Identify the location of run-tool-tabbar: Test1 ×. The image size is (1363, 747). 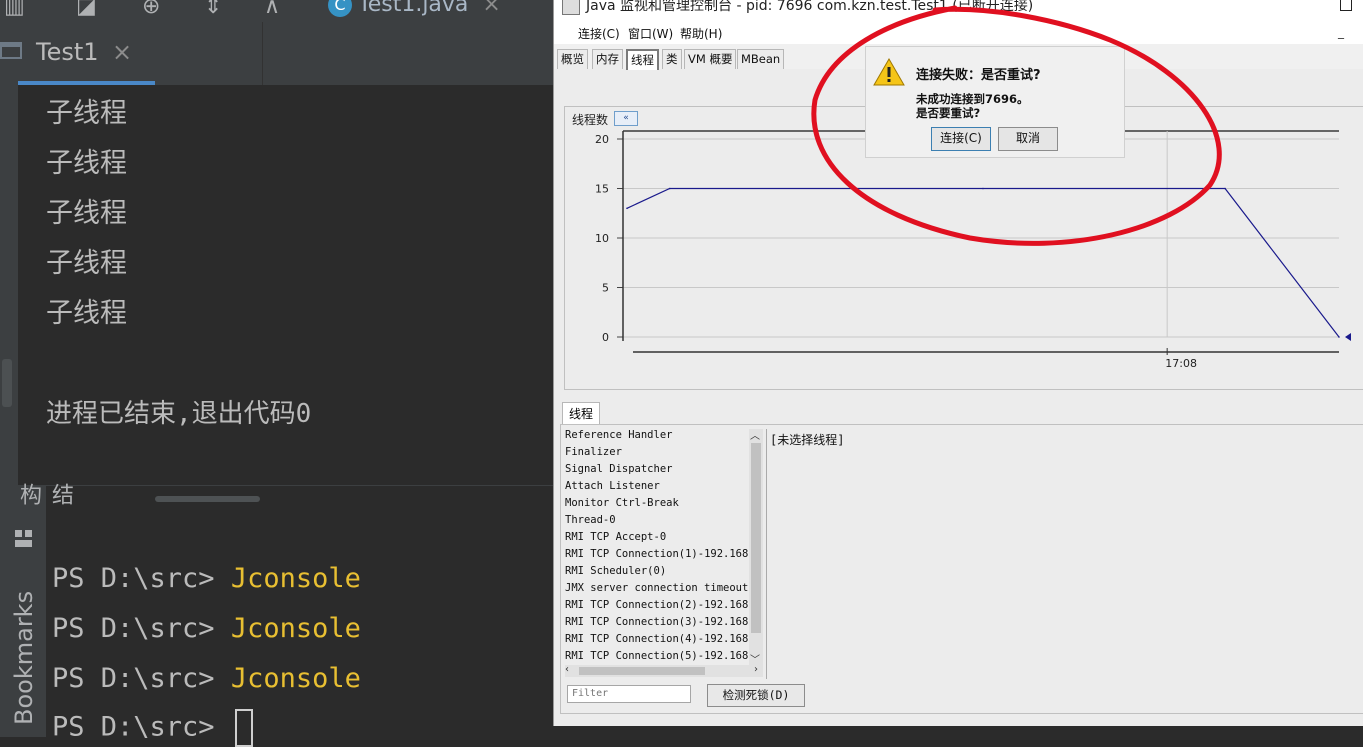
(276, 54).